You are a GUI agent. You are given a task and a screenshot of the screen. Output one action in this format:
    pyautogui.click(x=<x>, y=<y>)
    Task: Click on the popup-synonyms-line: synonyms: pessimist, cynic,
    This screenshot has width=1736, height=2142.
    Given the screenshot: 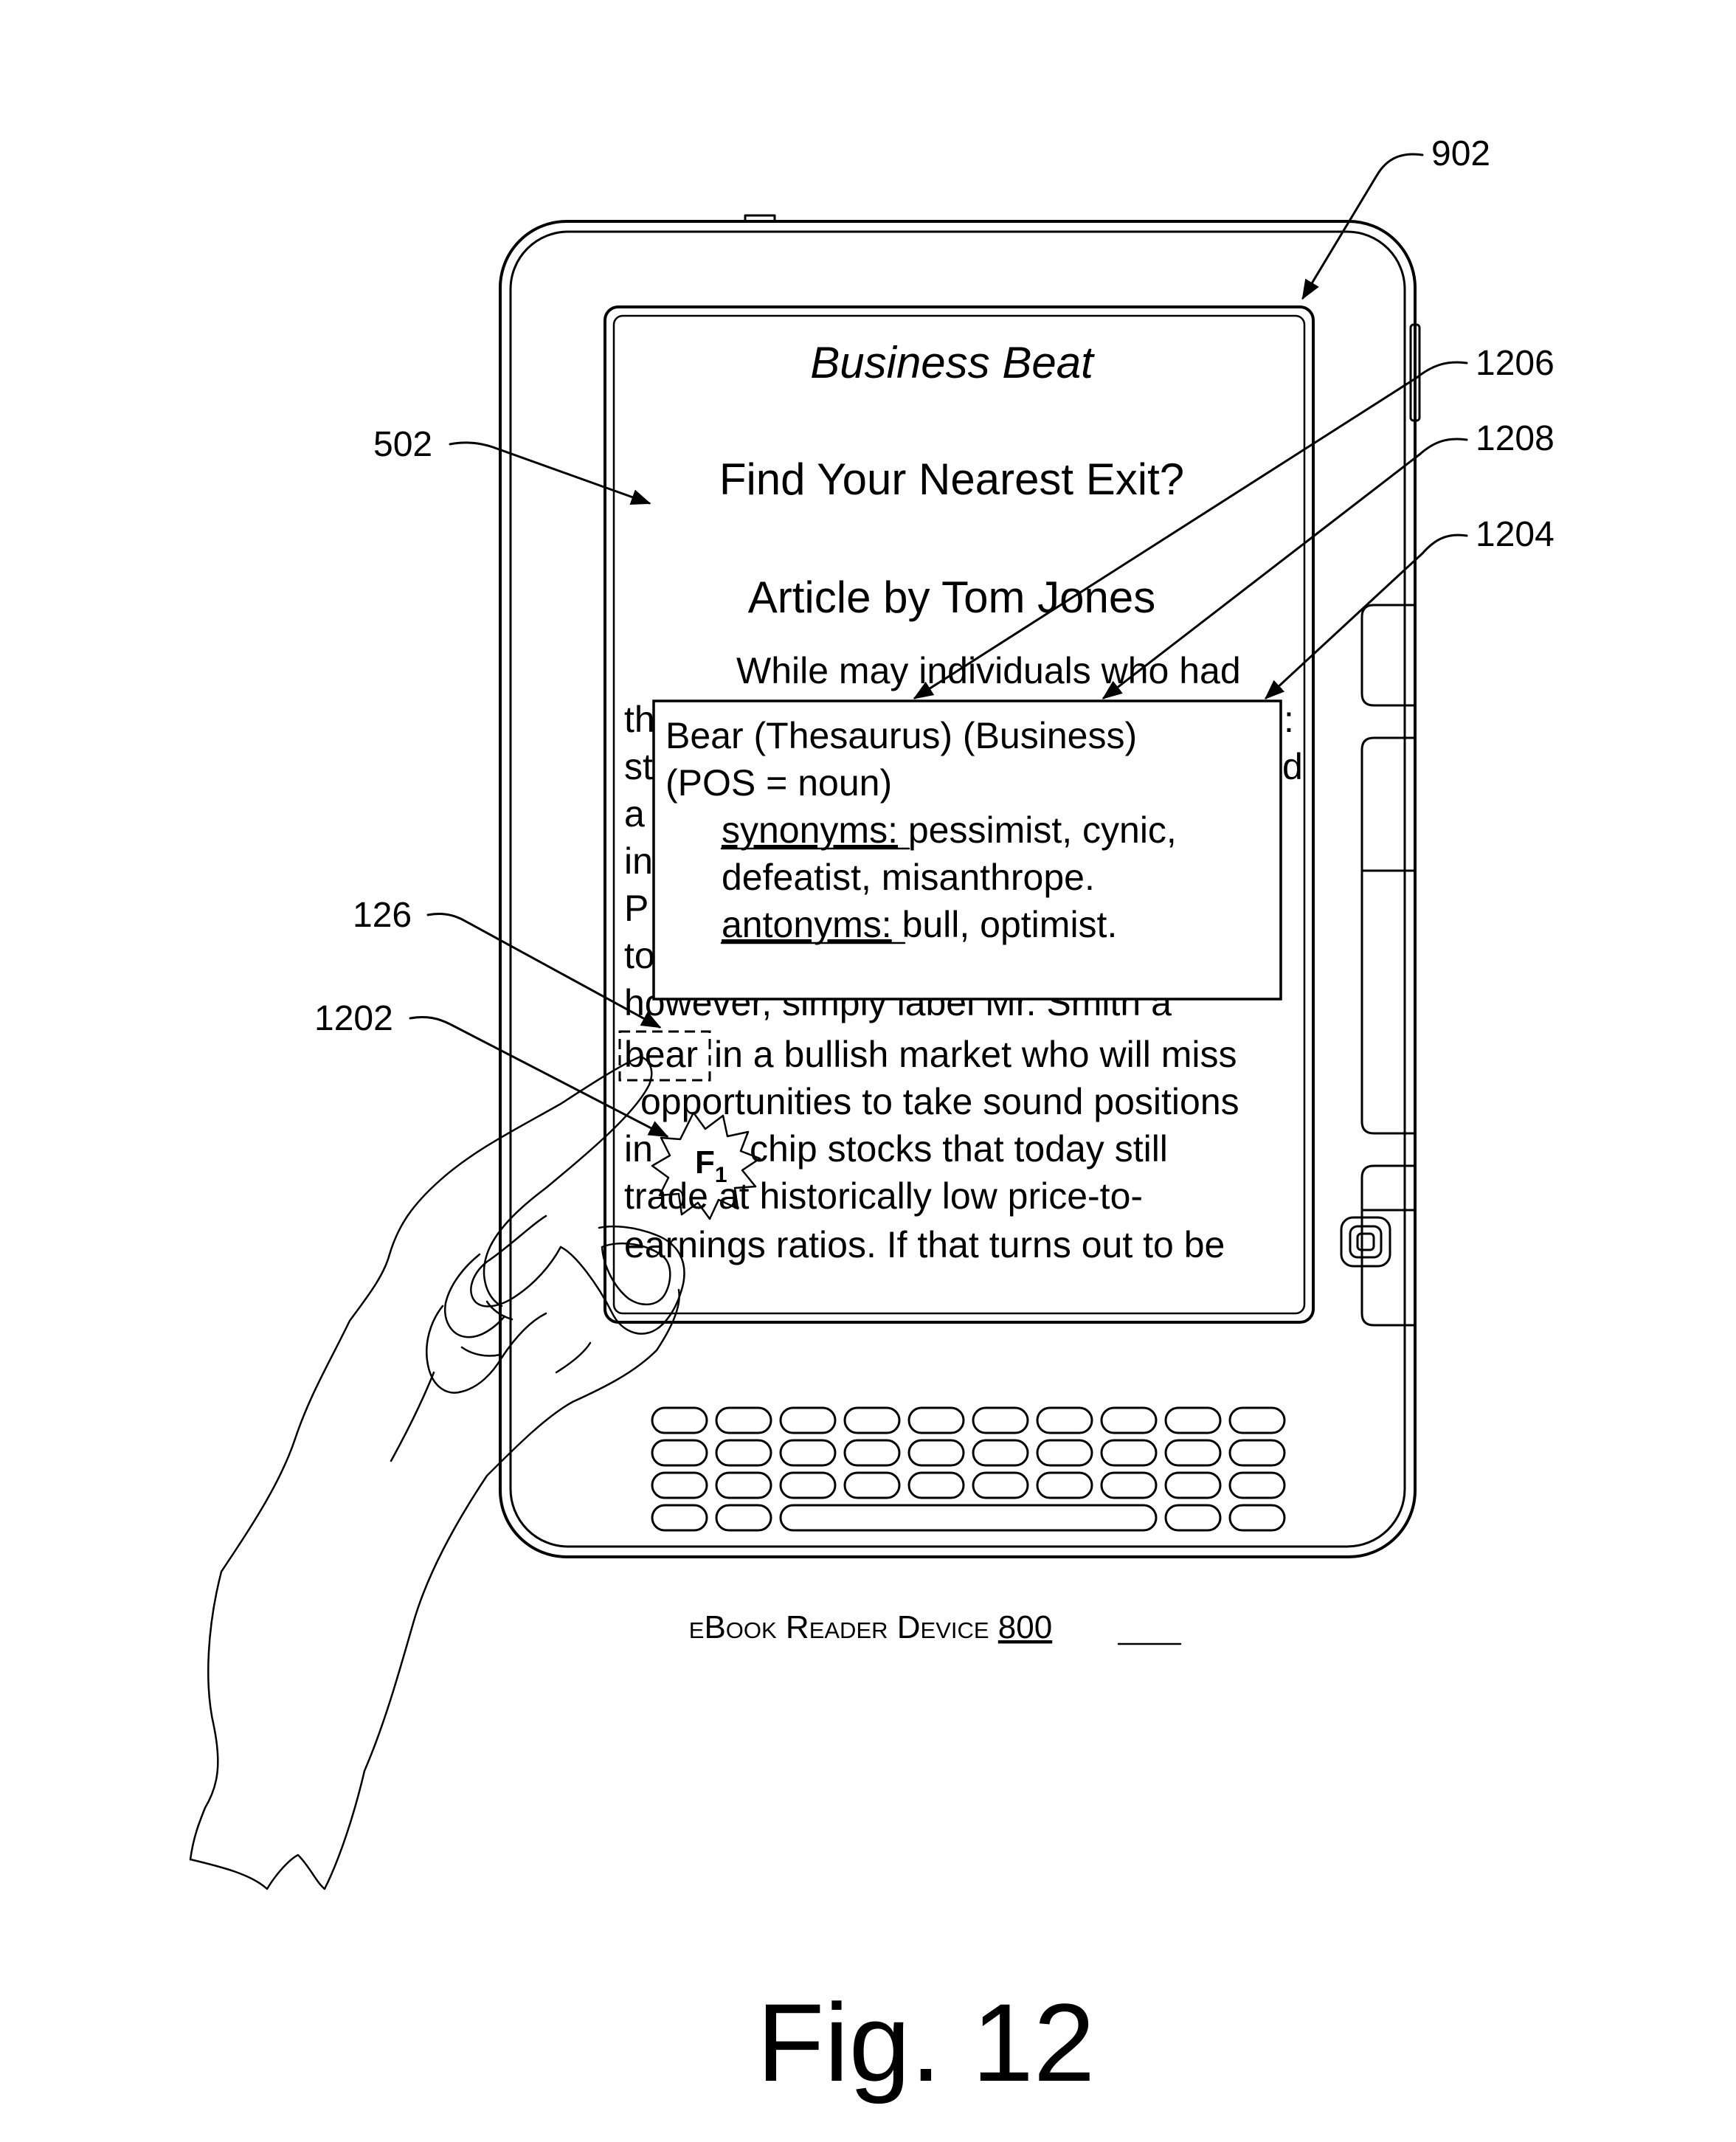 What is the action you would take?
    pyautogui.click(x=949, y=830)
    